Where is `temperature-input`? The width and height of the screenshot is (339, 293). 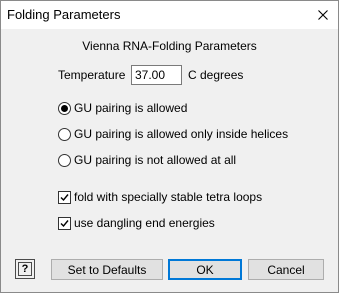
temperature-input is located at coordinates (156, 75).